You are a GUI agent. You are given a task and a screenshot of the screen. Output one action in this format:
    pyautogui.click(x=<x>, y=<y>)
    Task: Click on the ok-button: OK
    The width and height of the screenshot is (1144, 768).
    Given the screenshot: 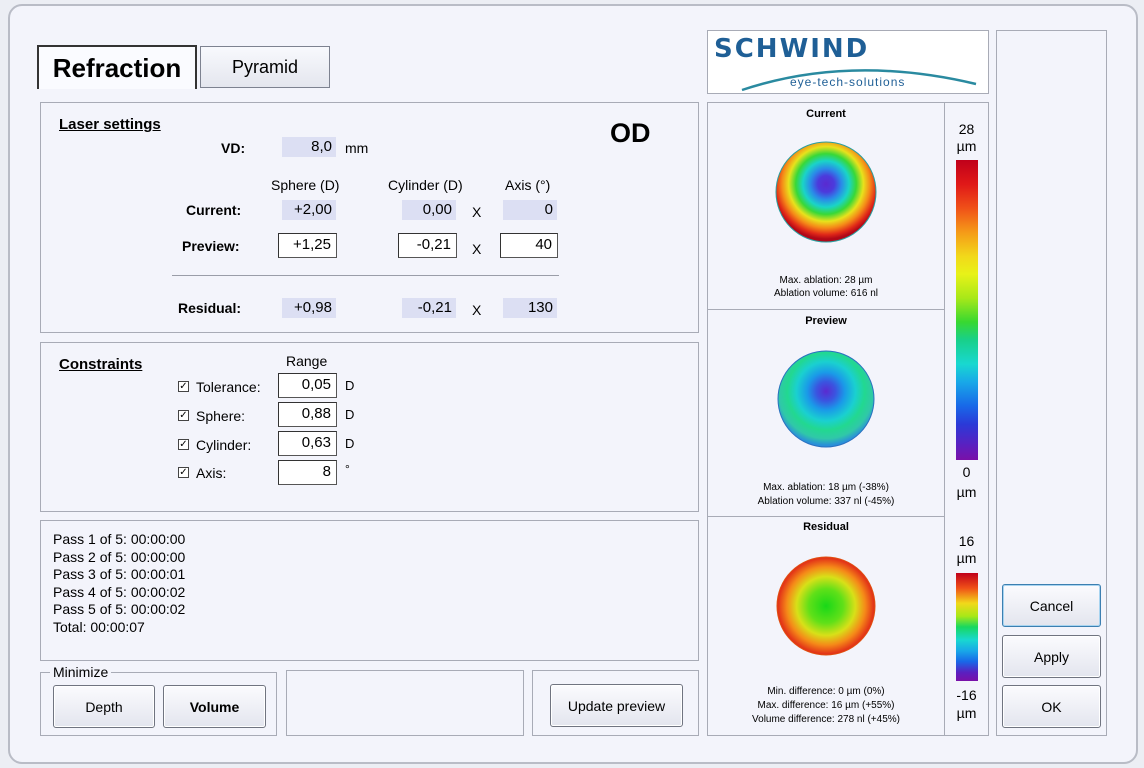 What is the action you would take?
    pyautogui.click(x=1051, y=706)
    